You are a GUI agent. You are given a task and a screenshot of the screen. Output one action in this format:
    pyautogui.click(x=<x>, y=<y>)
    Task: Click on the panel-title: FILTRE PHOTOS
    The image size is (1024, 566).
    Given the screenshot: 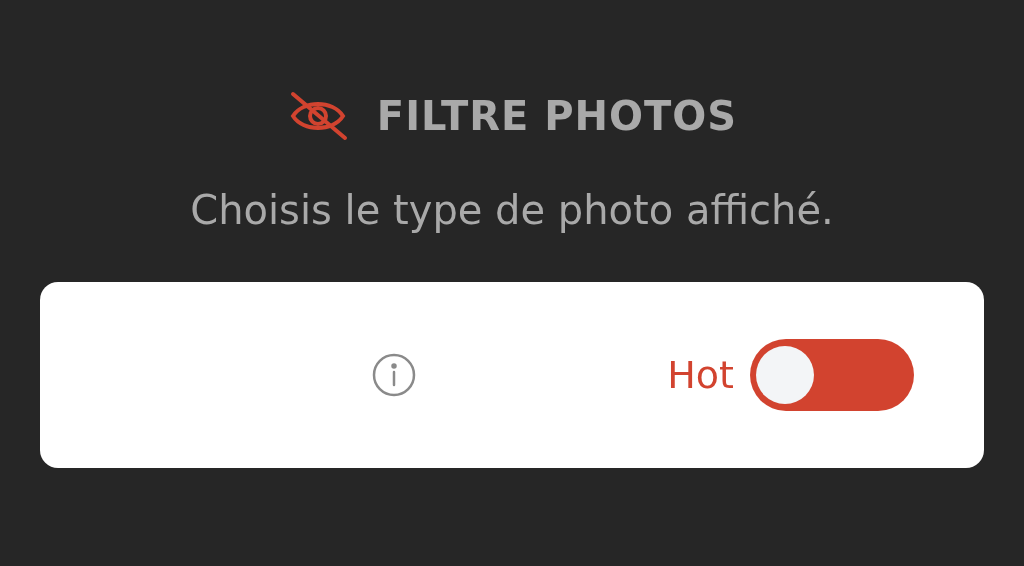 What is the action you would take?
    pyautogui.click(x=557, y=116)
    